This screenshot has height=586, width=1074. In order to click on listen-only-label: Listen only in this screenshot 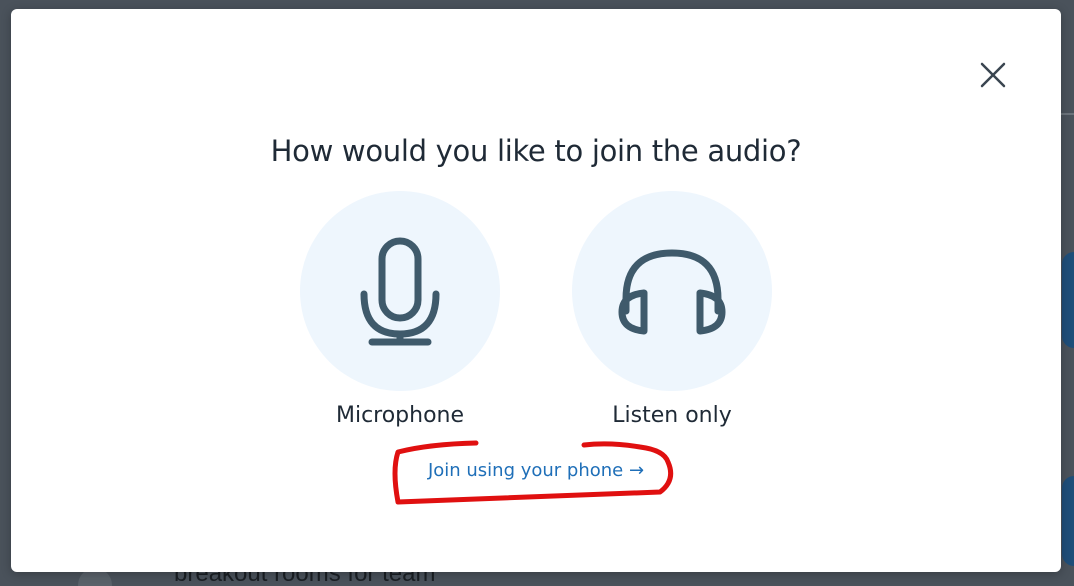, I will do `click(672, 415)`.